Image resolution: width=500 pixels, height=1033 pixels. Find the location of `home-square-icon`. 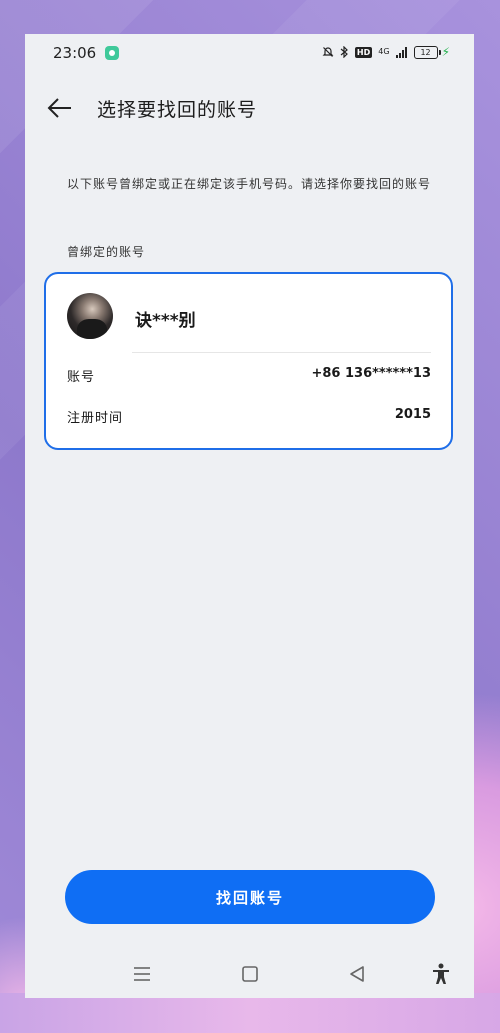

home-square-icon is located at coordinates (250, 974).